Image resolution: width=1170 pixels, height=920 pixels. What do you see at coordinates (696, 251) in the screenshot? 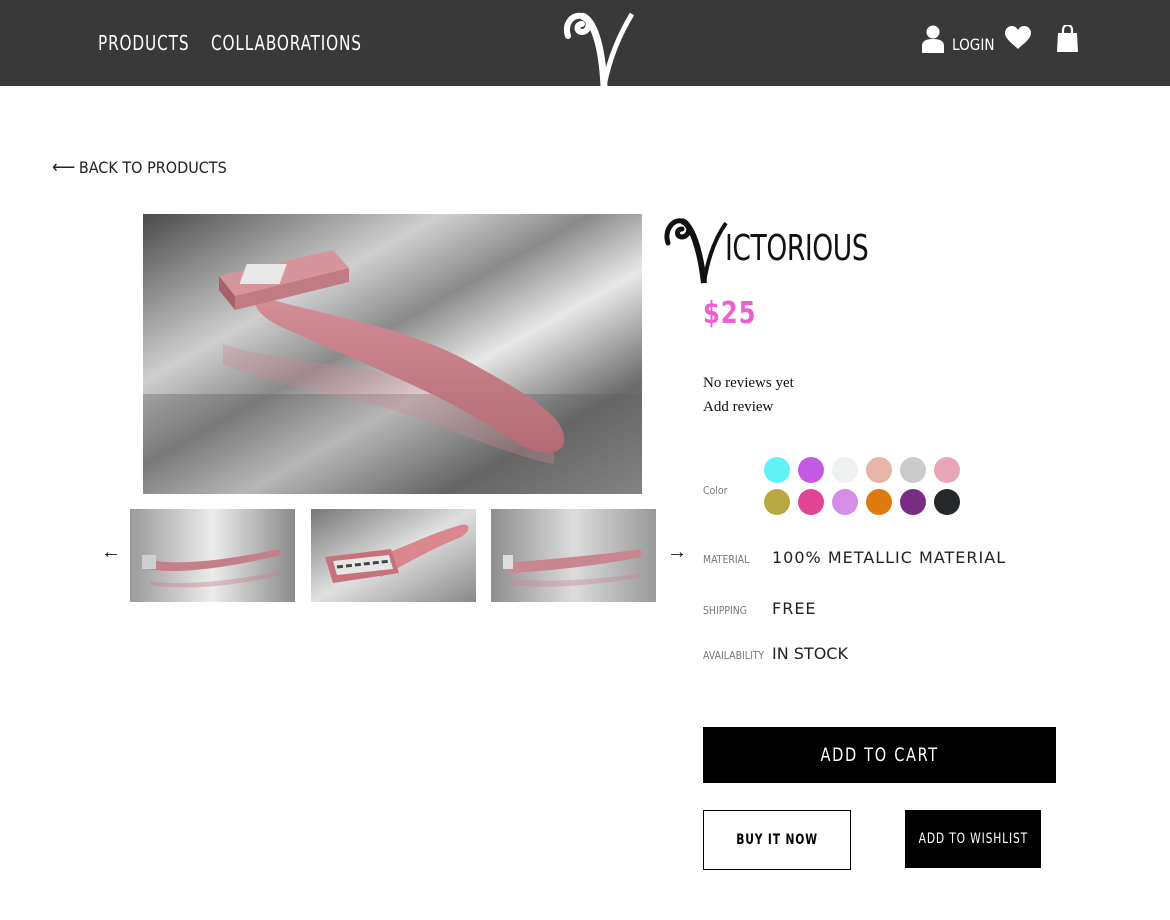
I see `v-logo-icon` at bounding box center [696, 251].